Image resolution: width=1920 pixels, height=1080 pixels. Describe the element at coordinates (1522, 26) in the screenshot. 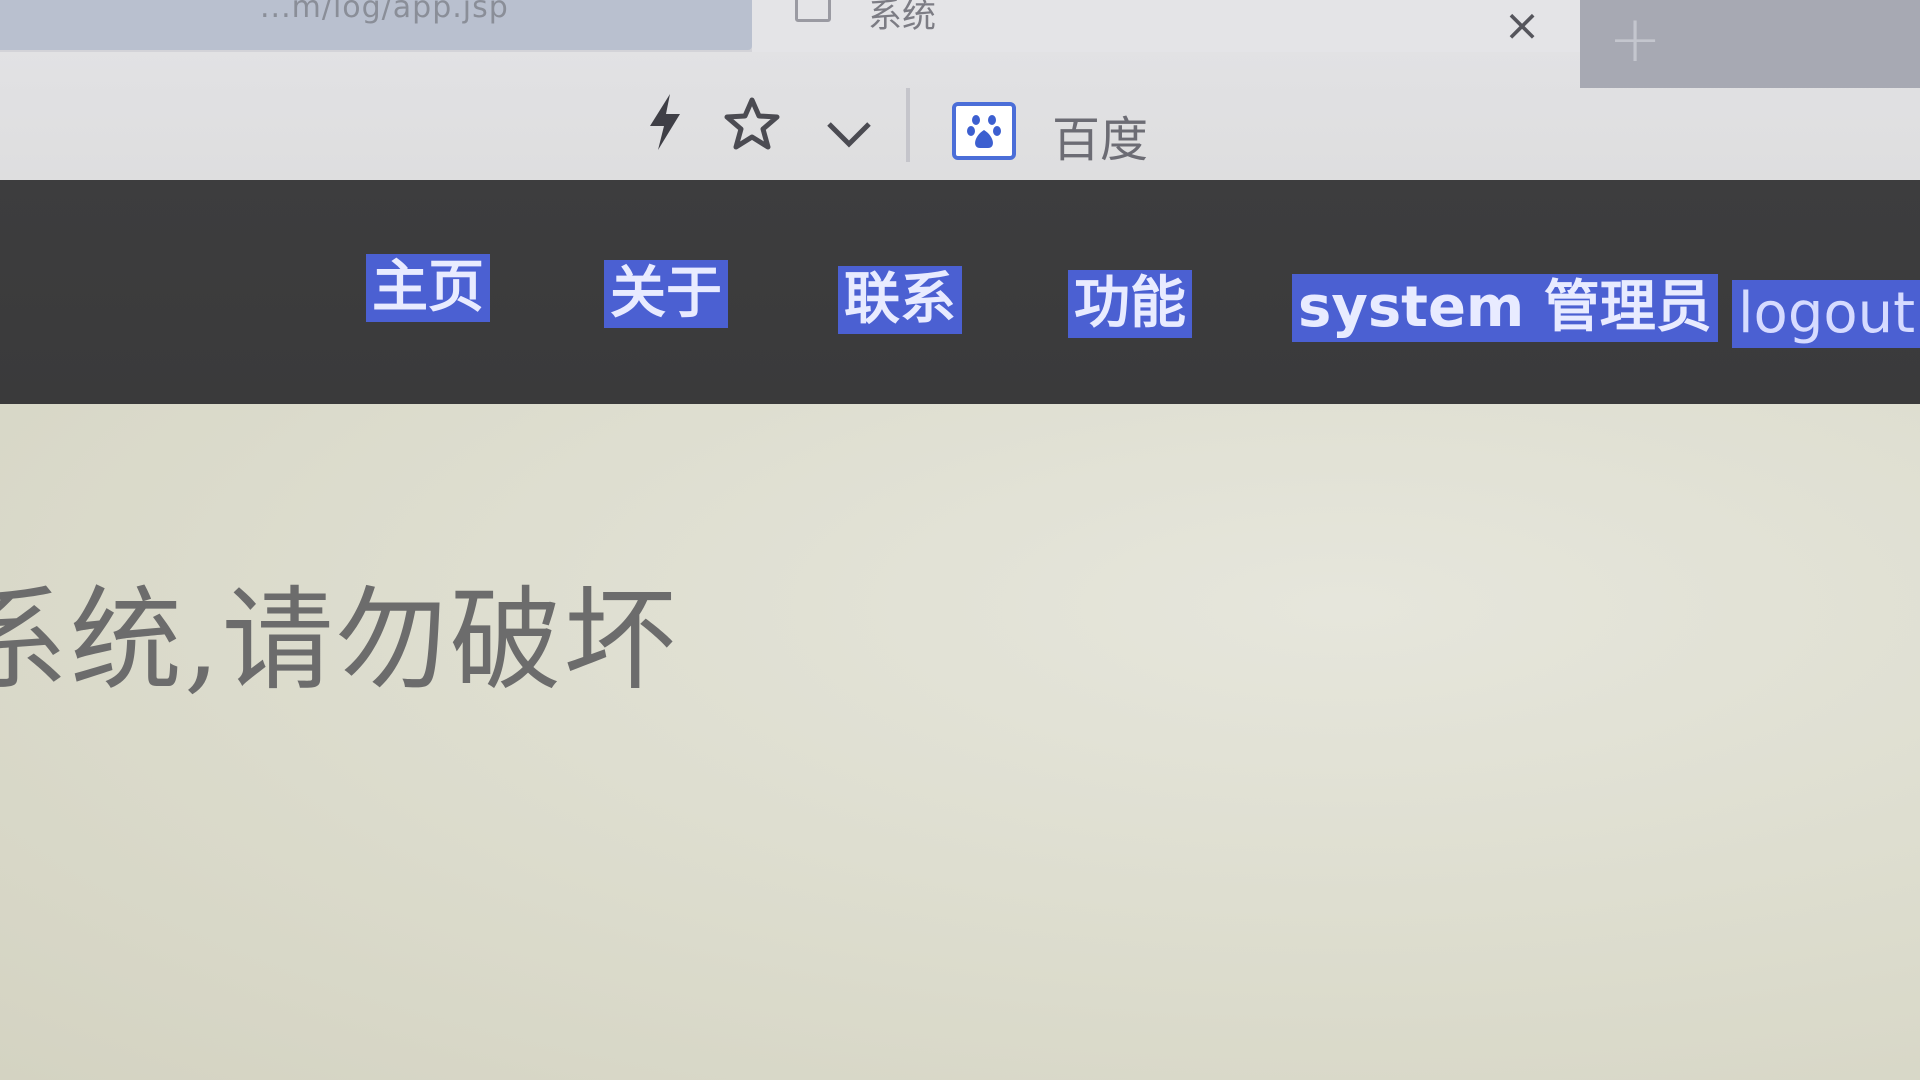

I see `close-icon: ×` at that location.